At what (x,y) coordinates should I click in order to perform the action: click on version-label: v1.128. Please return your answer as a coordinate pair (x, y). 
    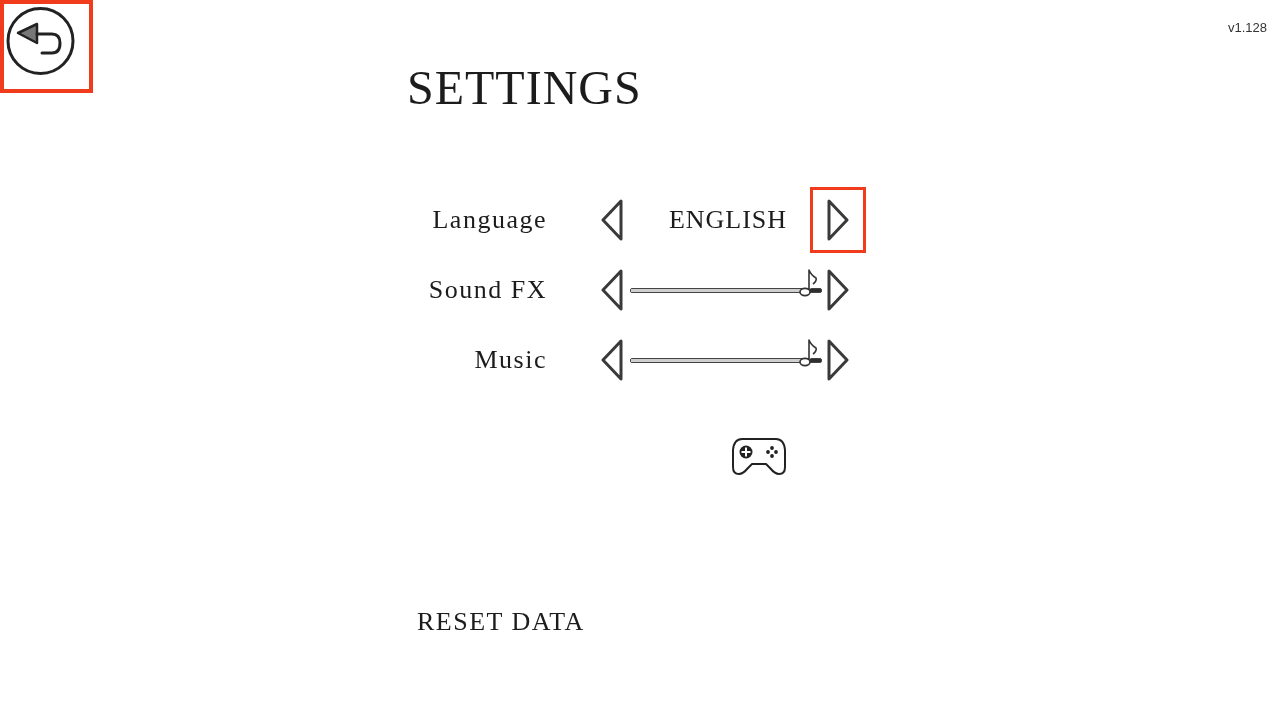
    Looking at the image, I should click on (1247, 27).